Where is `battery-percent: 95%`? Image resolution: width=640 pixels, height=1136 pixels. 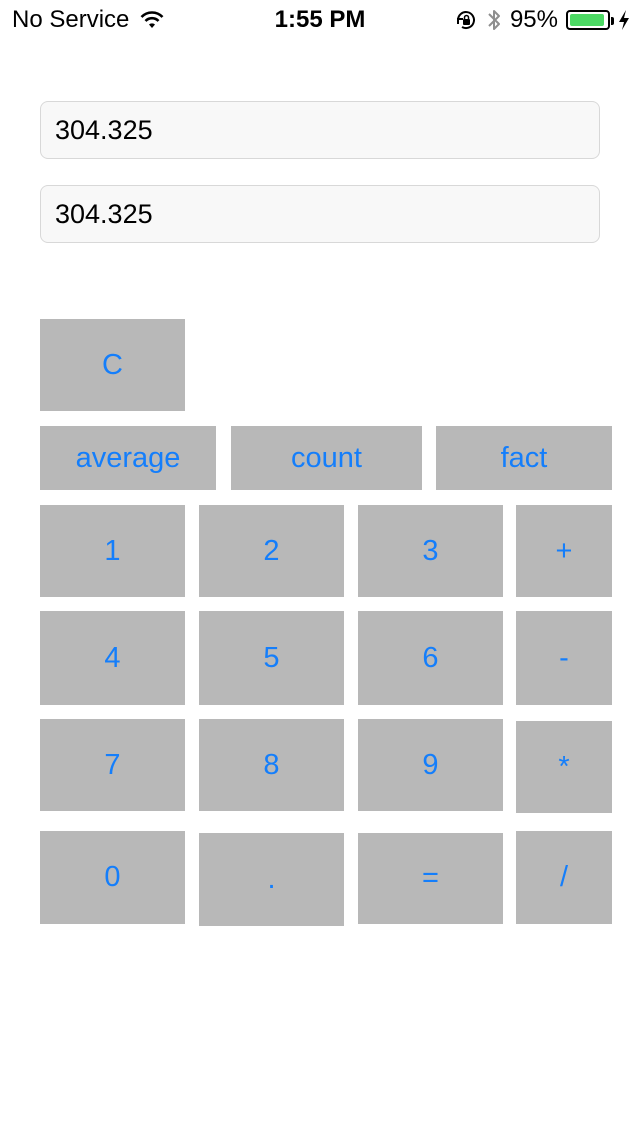
battery-percent: 95% is located at coordinates (533, 19).